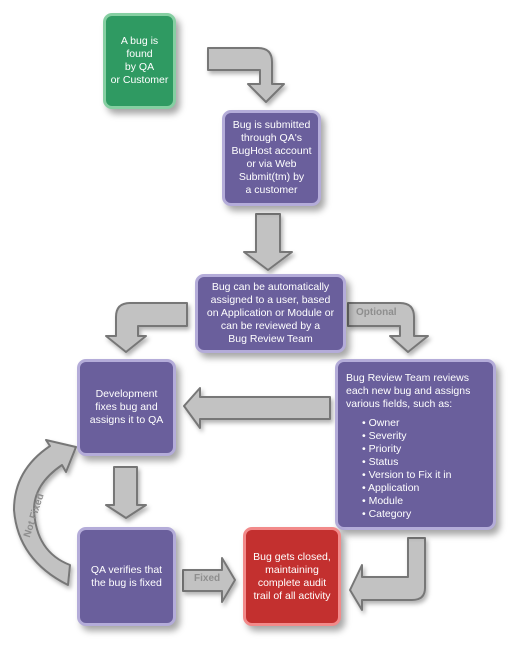 The width and height of the screenshot is (530, 654). Describe the element at coordinates (257, 408) in the screenshot. I see `arrow-review-to-development` at that location.